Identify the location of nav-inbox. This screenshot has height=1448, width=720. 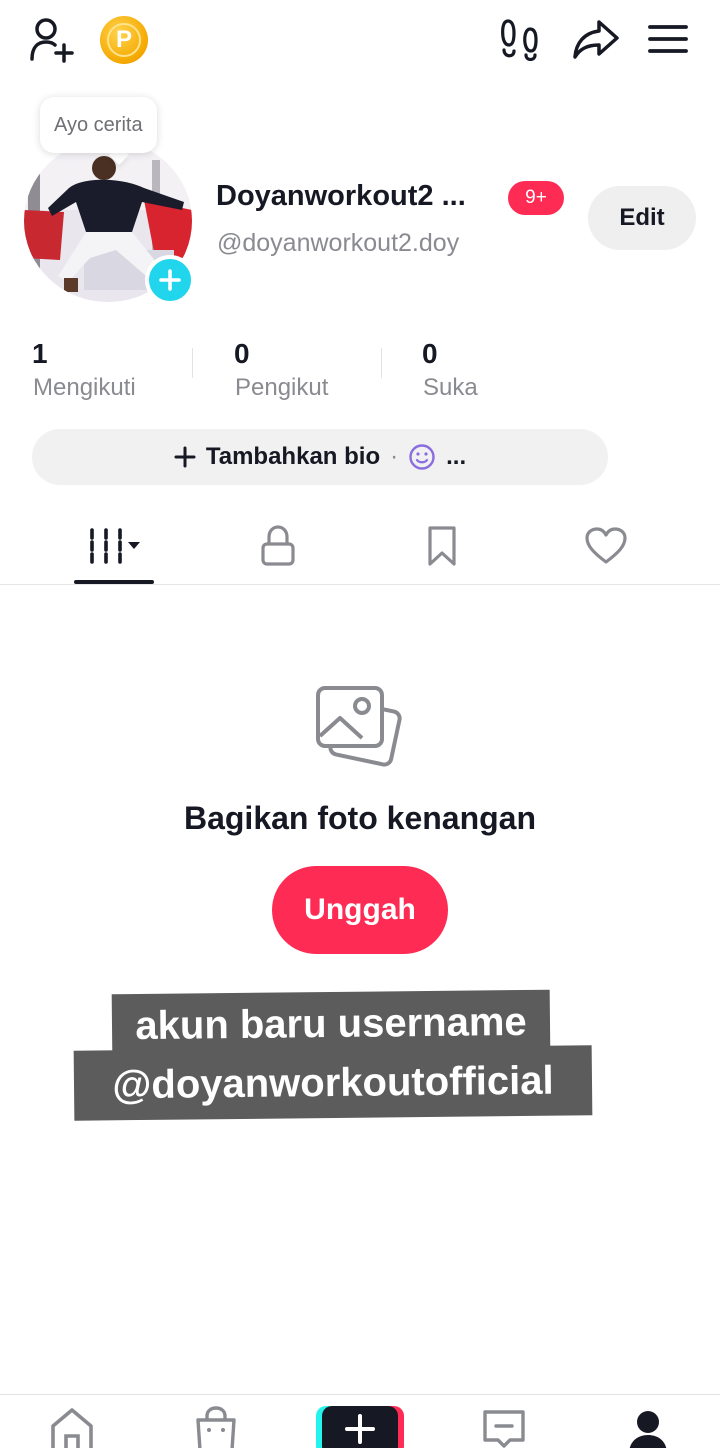
(504, 1426).